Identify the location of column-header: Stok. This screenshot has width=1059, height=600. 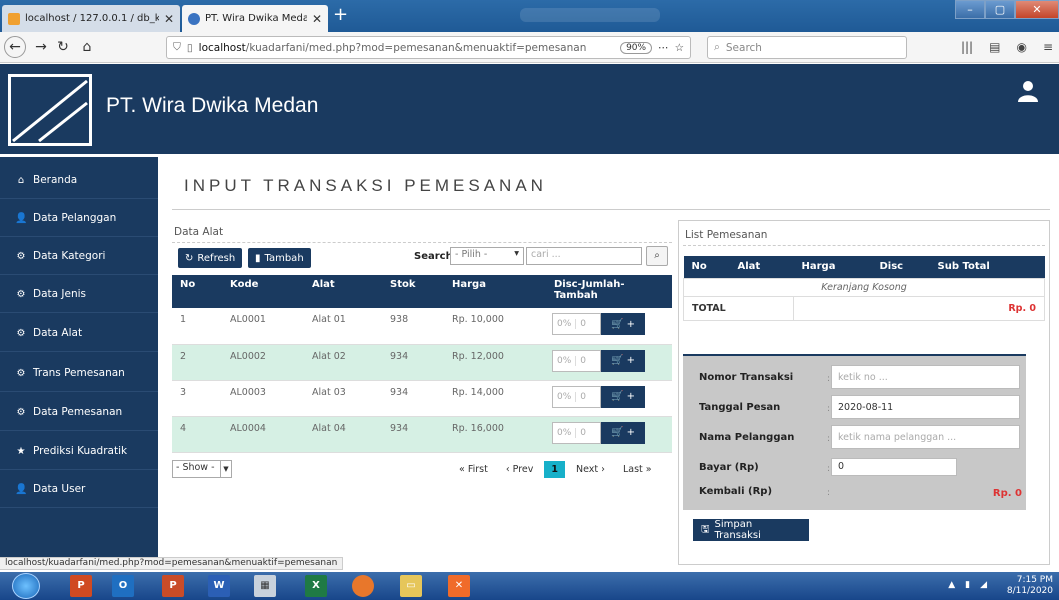
(413, 291).